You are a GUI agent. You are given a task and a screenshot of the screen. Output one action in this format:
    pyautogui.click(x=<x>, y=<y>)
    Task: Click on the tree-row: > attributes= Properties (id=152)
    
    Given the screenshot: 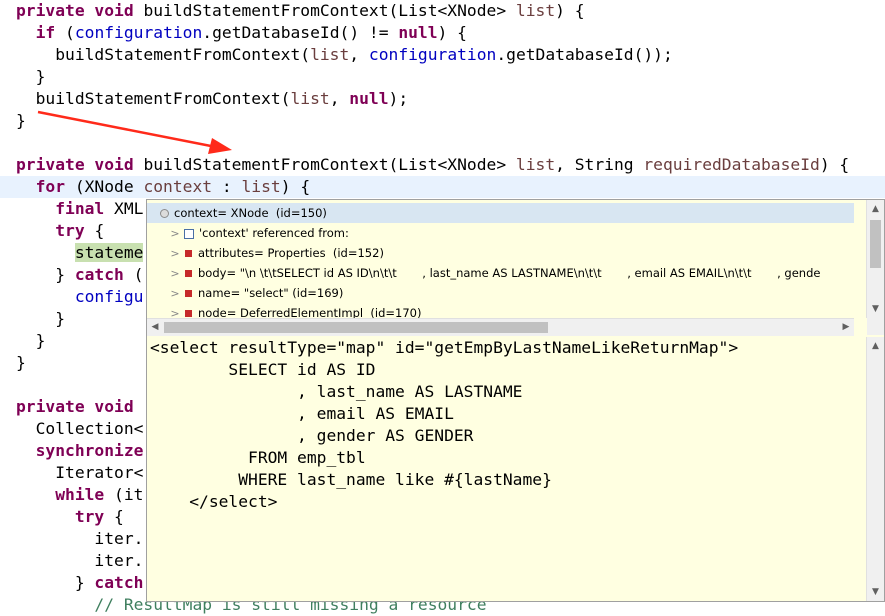 What is the action you would take?
    pyautogui.click(x=500, y=253)
    